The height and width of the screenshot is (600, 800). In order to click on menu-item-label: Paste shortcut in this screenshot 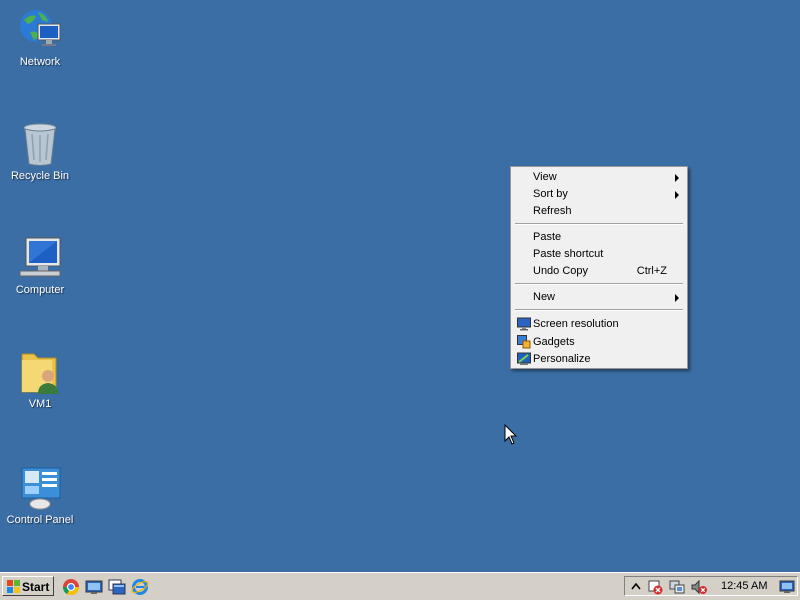, I will do `click(568, 254)`.